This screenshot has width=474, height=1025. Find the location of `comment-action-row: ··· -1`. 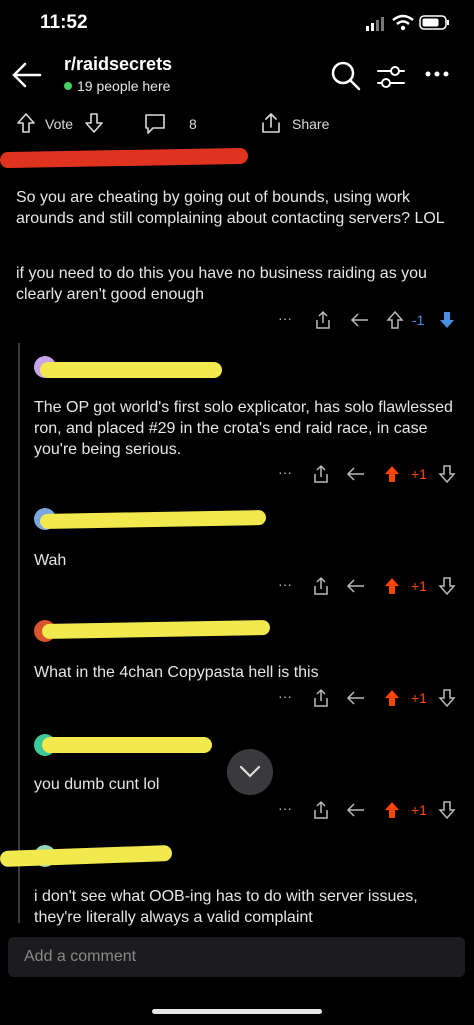

comment-action-row: ··· -1 is located at coordinates (373, 321).